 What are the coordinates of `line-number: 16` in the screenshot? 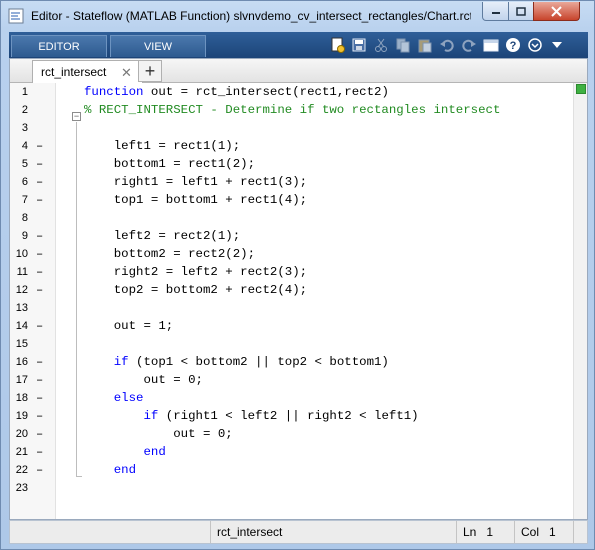 It's located at (21, 362).